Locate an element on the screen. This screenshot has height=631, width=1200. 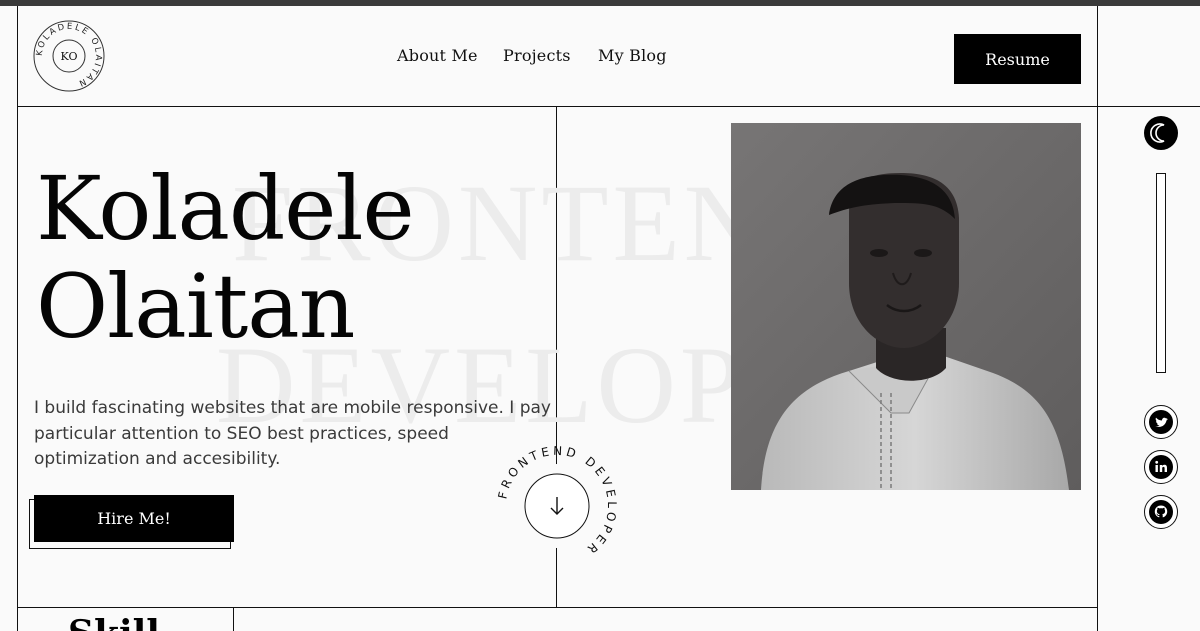
frame-right-border is located at coordinates (1097, 318).